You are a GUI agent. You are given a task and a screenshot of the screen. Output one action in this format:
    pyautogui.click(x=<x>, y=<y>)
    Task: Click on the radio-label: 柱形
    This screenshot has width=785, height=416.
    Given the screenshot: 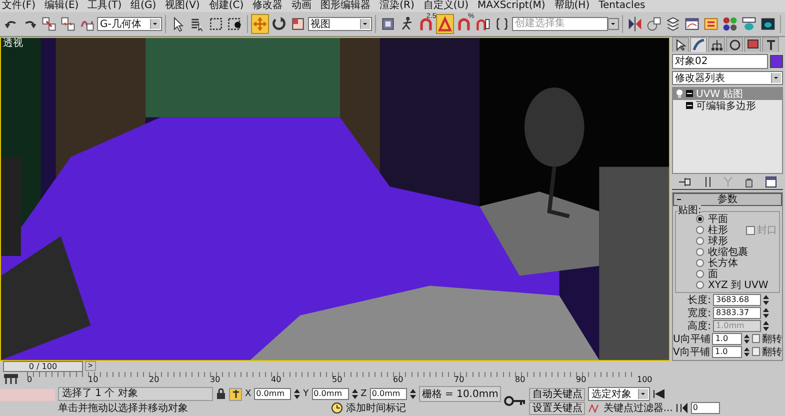 What is the action you would take?
    pyautogui.click(x=718, y=230)
    